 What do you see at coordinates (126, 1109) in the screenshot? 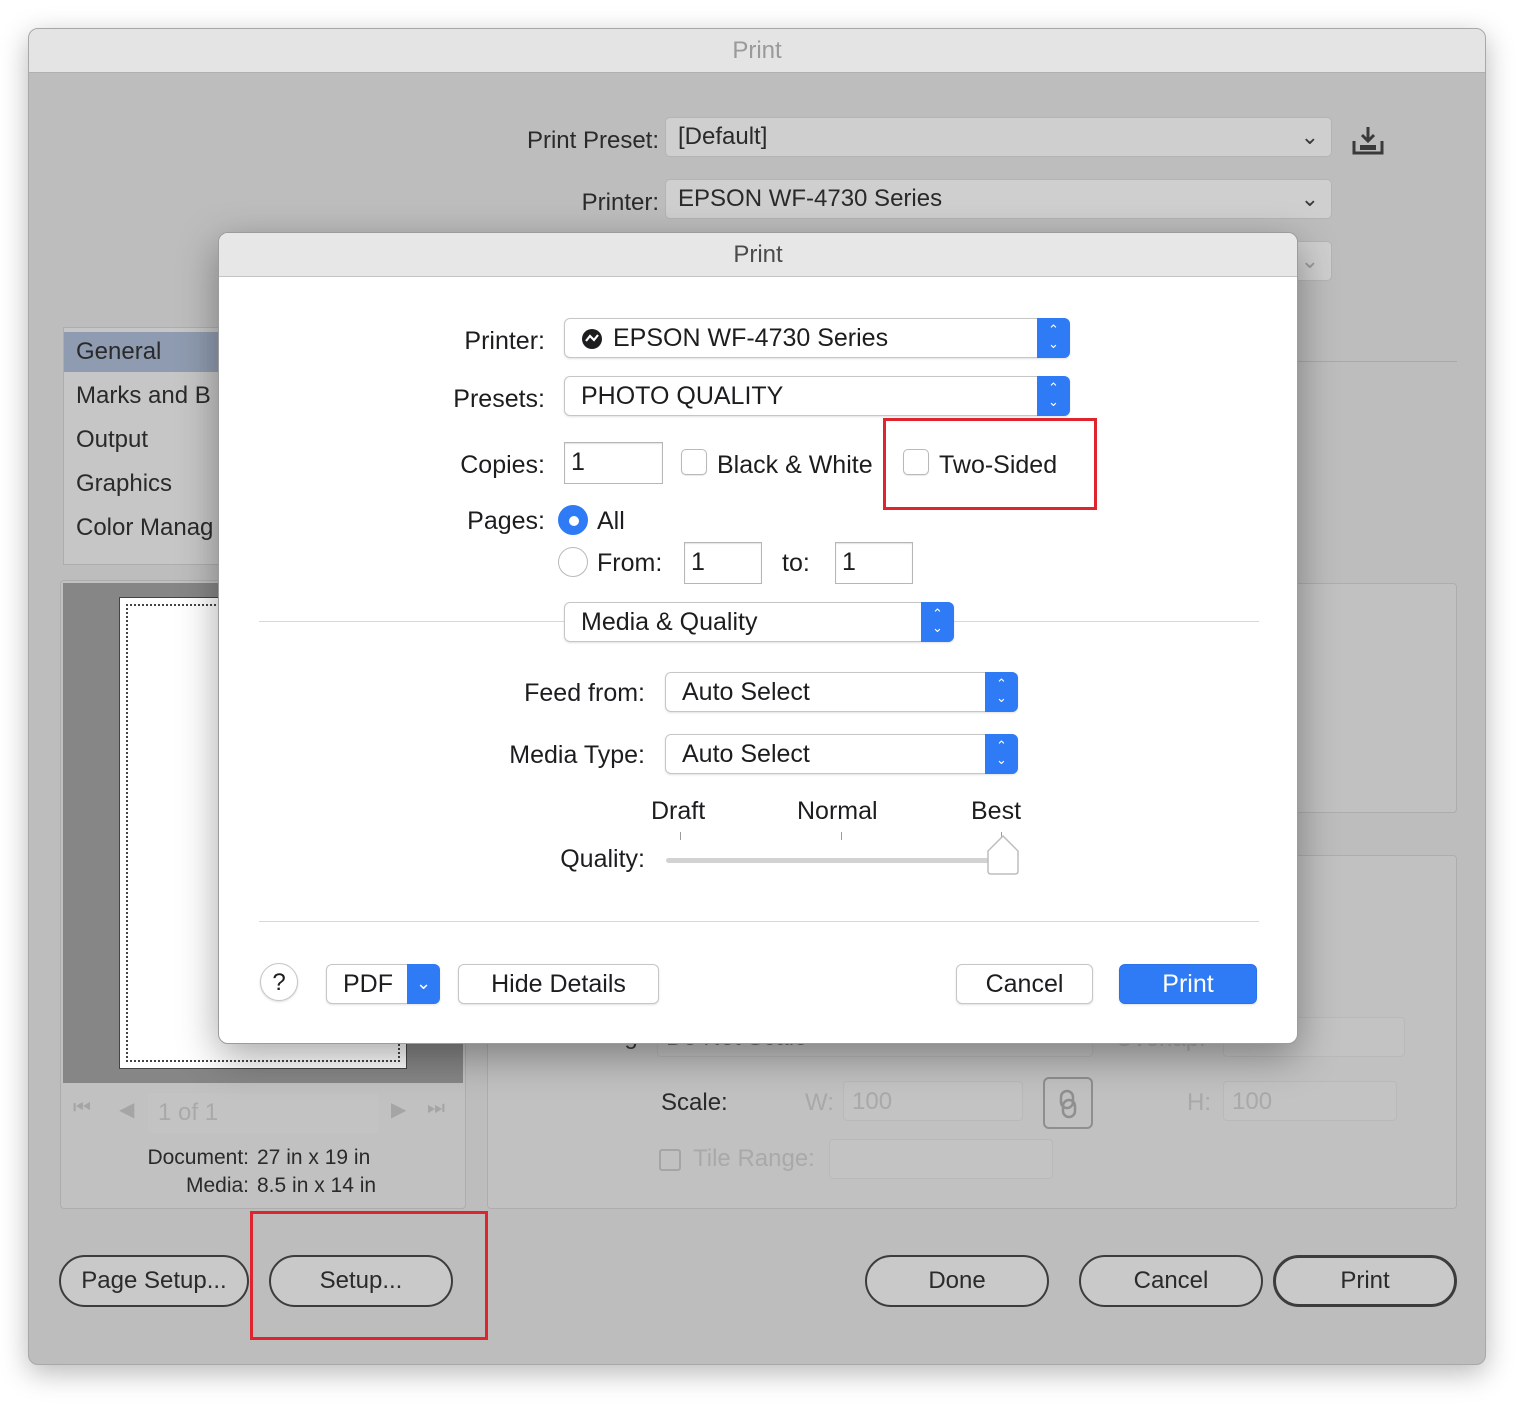
I see `previous-page-icon: ◀` at bounding box center [126, 1109].